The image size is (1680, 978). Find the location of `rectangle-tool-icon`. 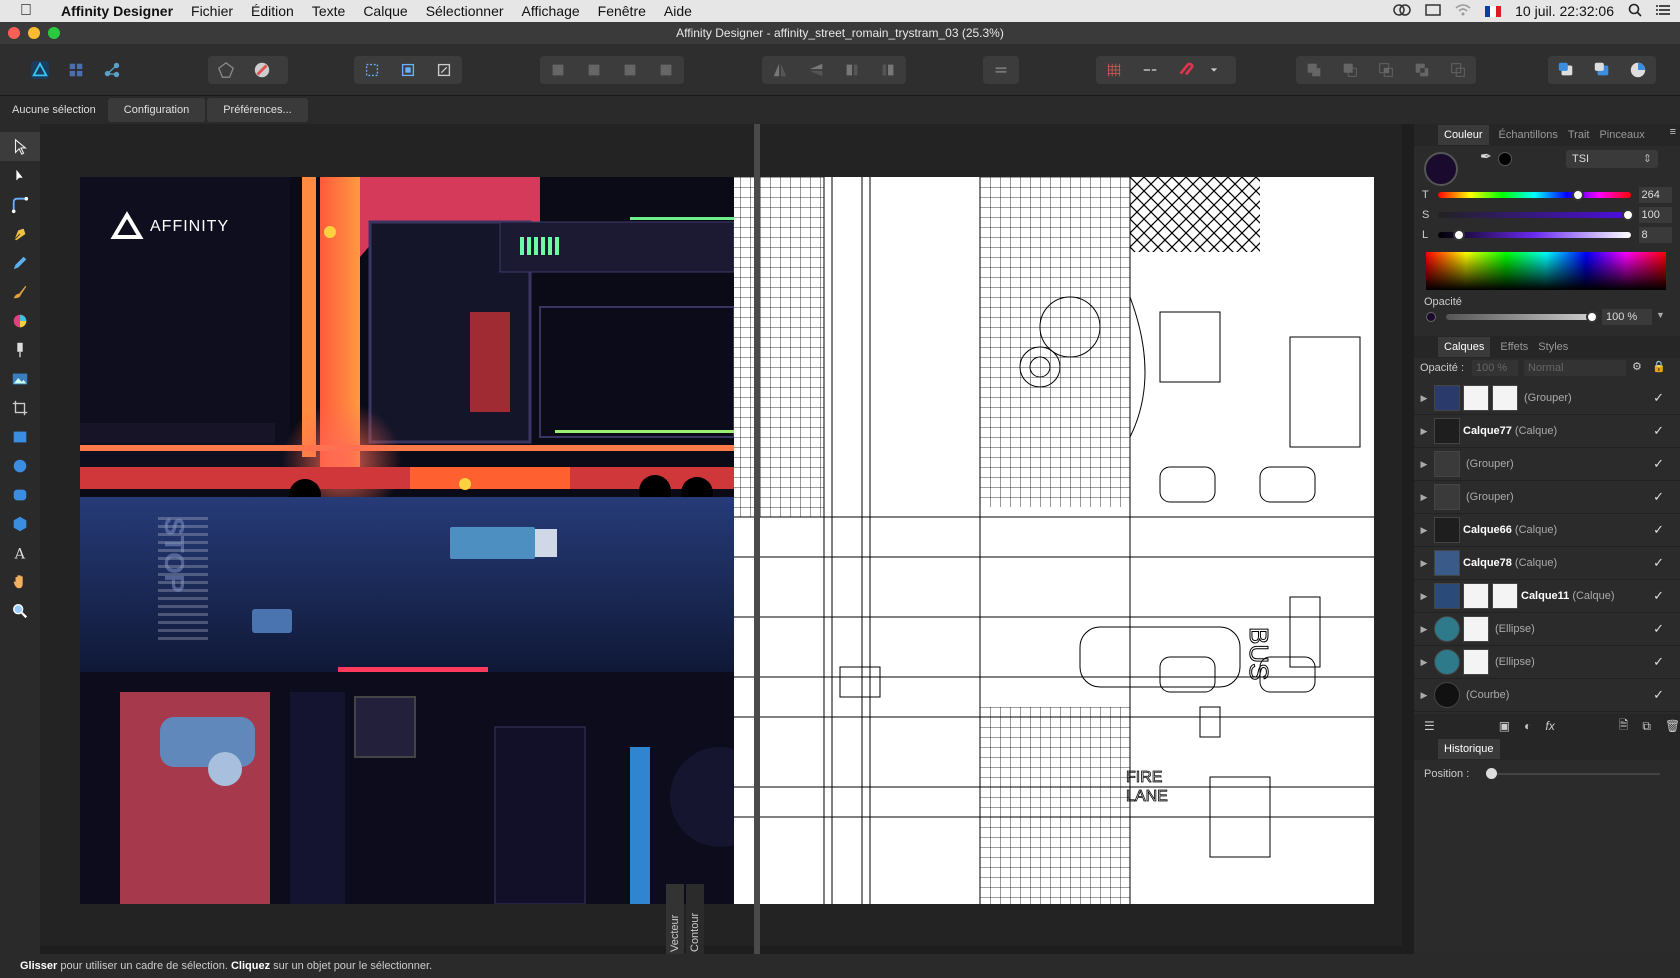

rectangle-tool-icon is located at coordinates (20, 436).